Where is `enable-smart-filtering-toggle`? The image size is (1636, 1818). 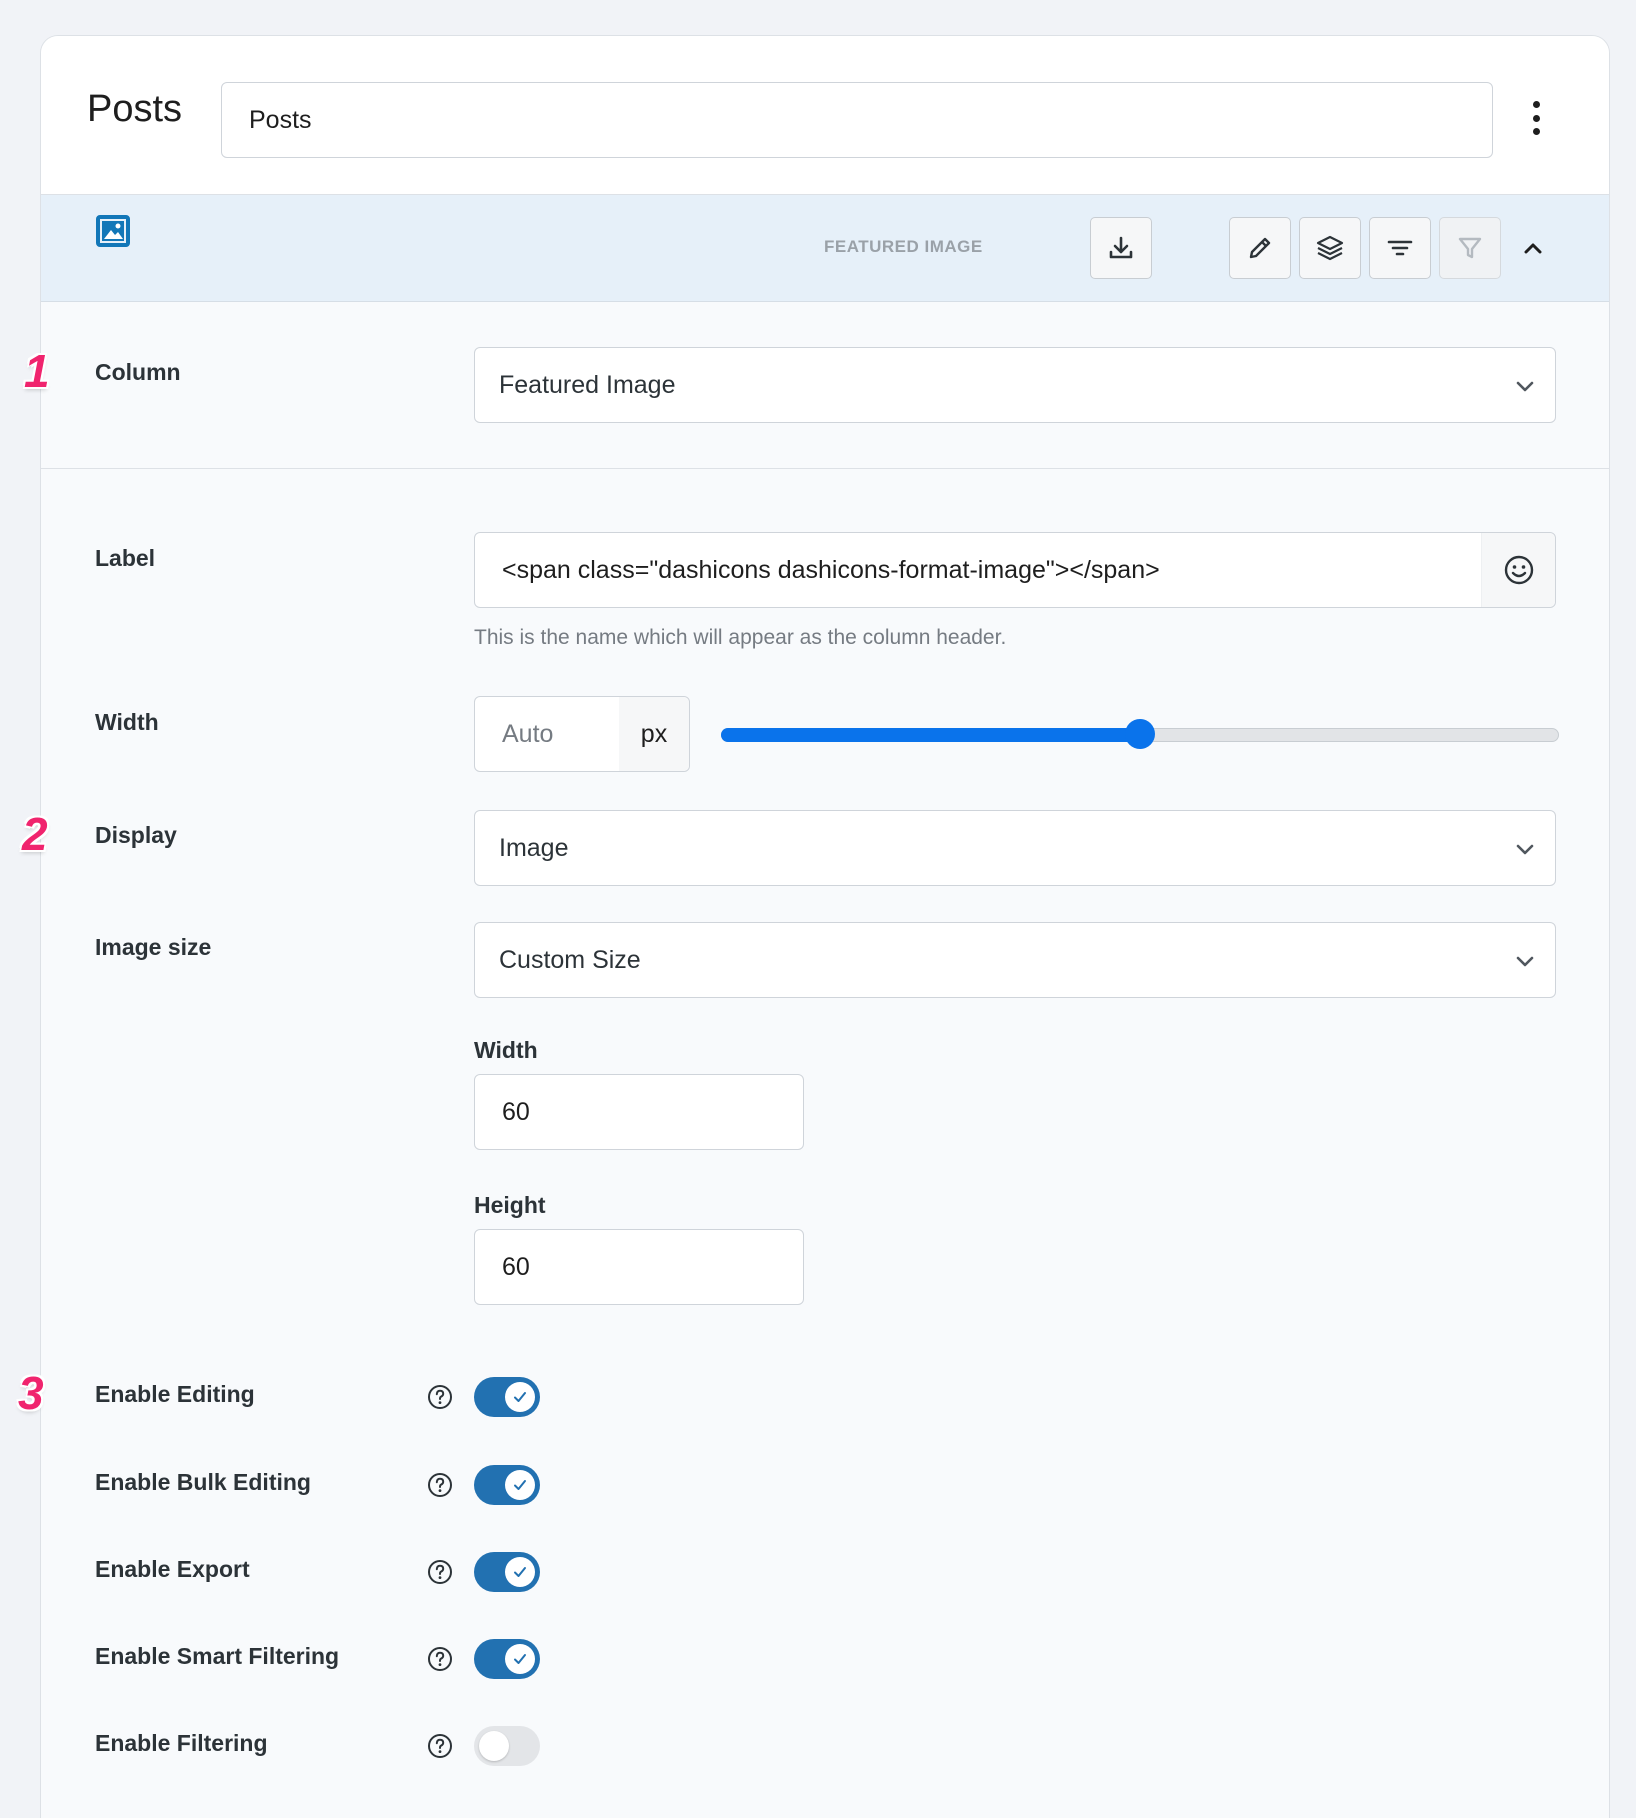
enable-smart-filtering-toggle is located at coordinates (507, 1659).